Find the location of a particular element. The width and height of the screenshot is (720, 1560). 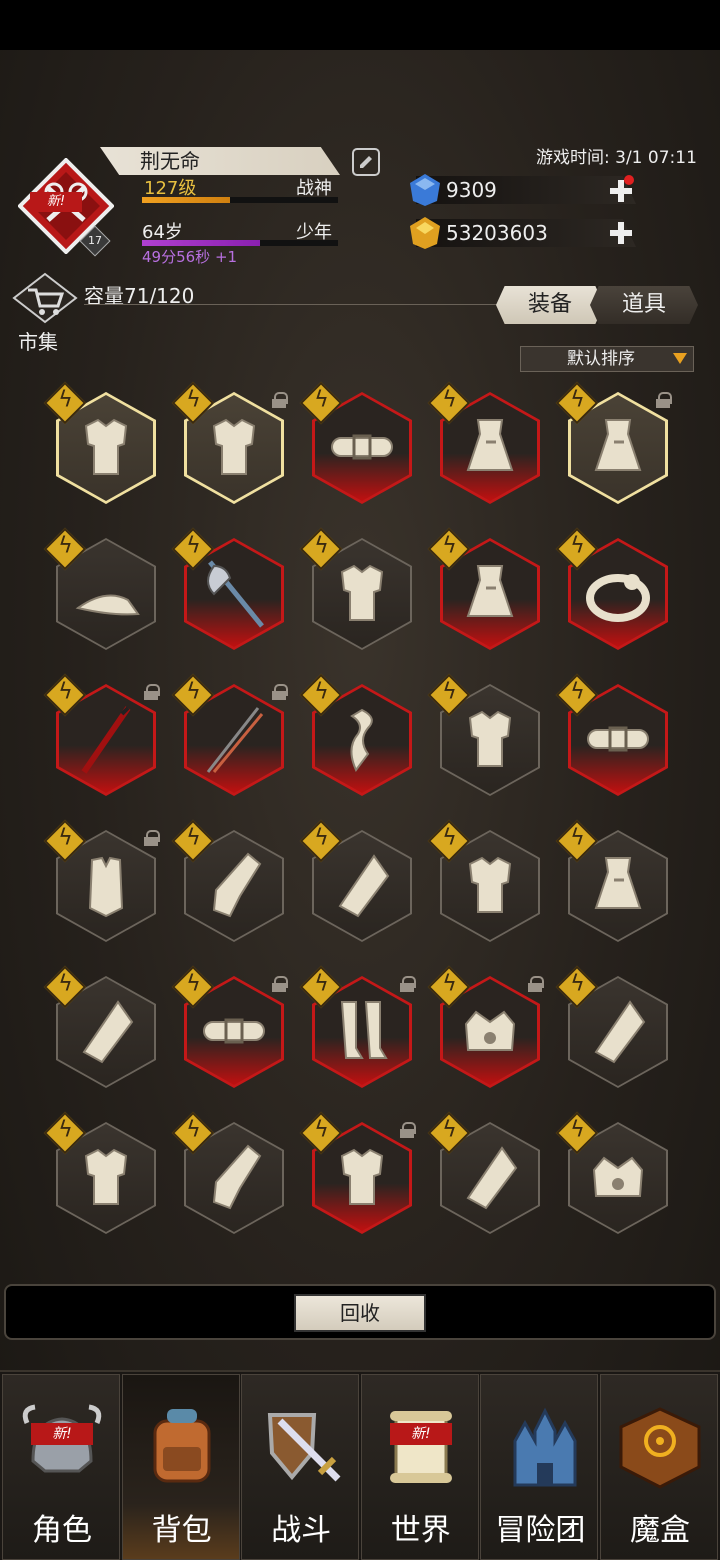

tab-items: 道具 is located at coordinates (644, 305).